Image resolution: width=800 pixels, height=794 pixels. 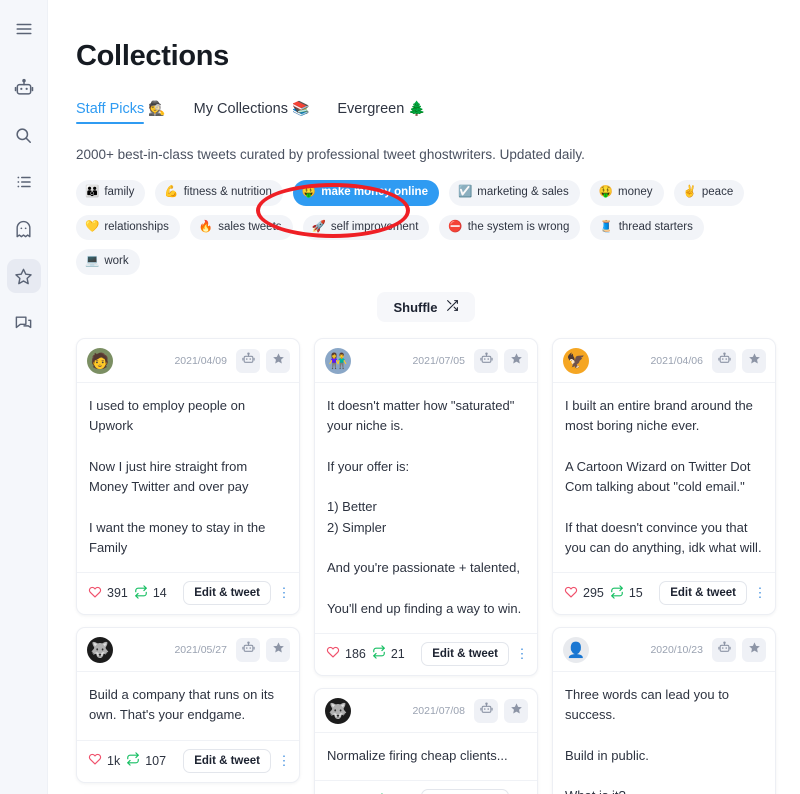 What do you see at coordinates (108, 262) in the screenshot?
I see `tag-pill-work: 💻 work` at bounding box center [108, 262].